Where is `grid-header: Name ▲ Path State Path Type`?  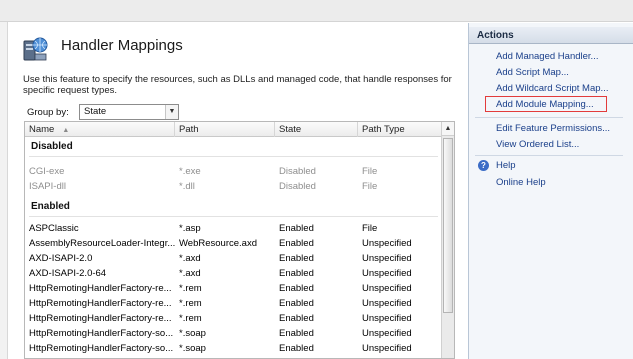
grid-header: Name ▲ Path State Path Type is located at coordinates (233, 129).